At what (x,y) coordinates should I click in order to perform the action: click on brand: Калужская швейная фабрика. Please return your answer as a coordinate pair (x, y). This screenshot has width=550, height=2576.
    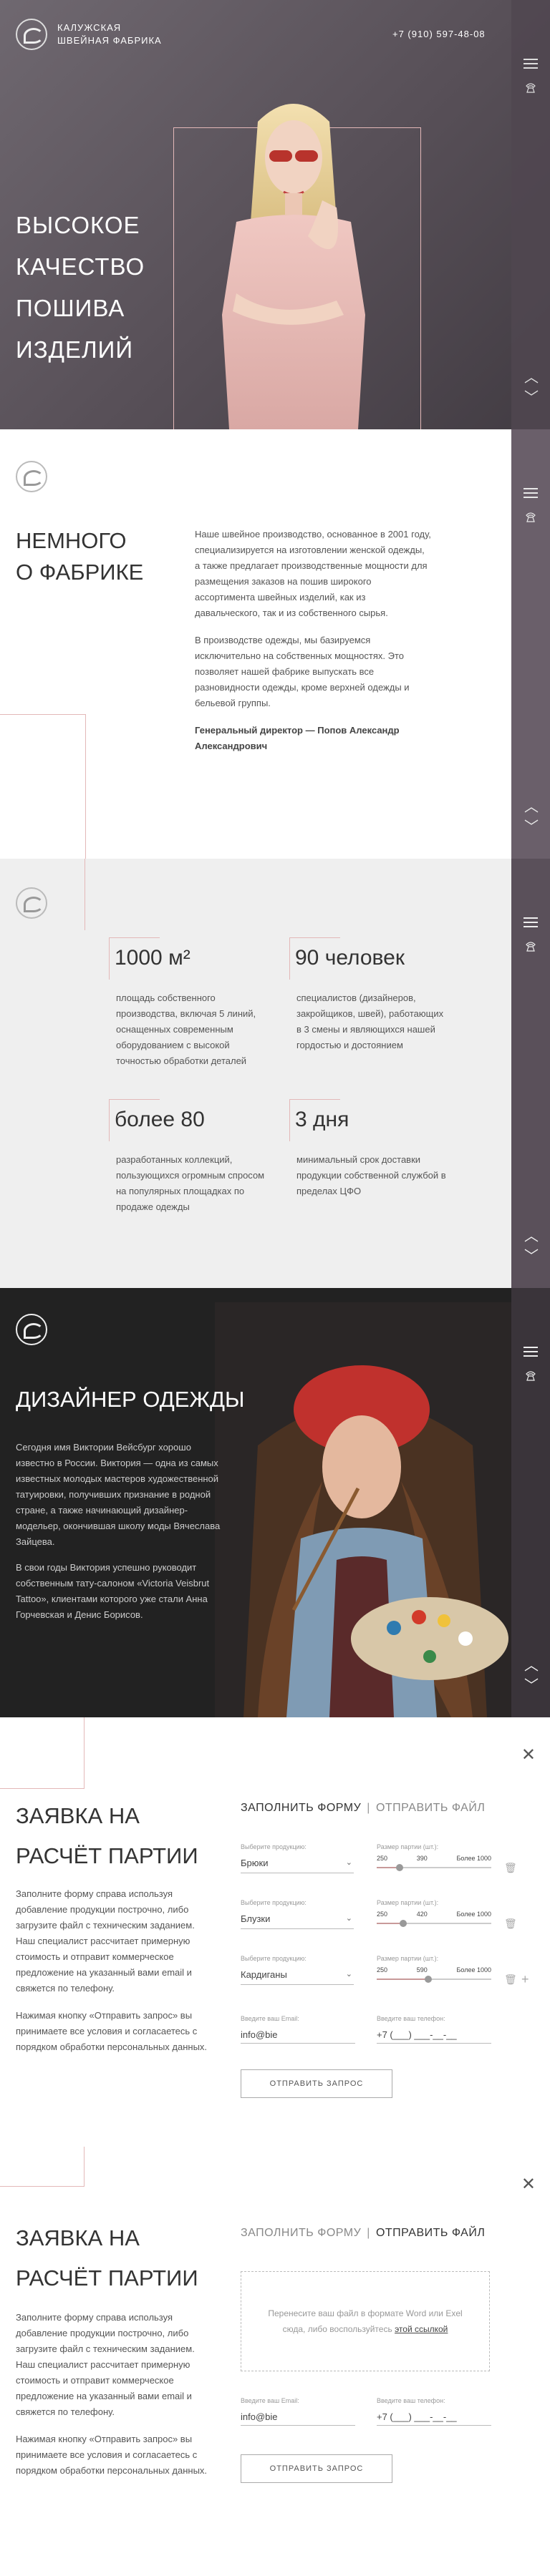
    Looking at the image, I should click on (89, 34).